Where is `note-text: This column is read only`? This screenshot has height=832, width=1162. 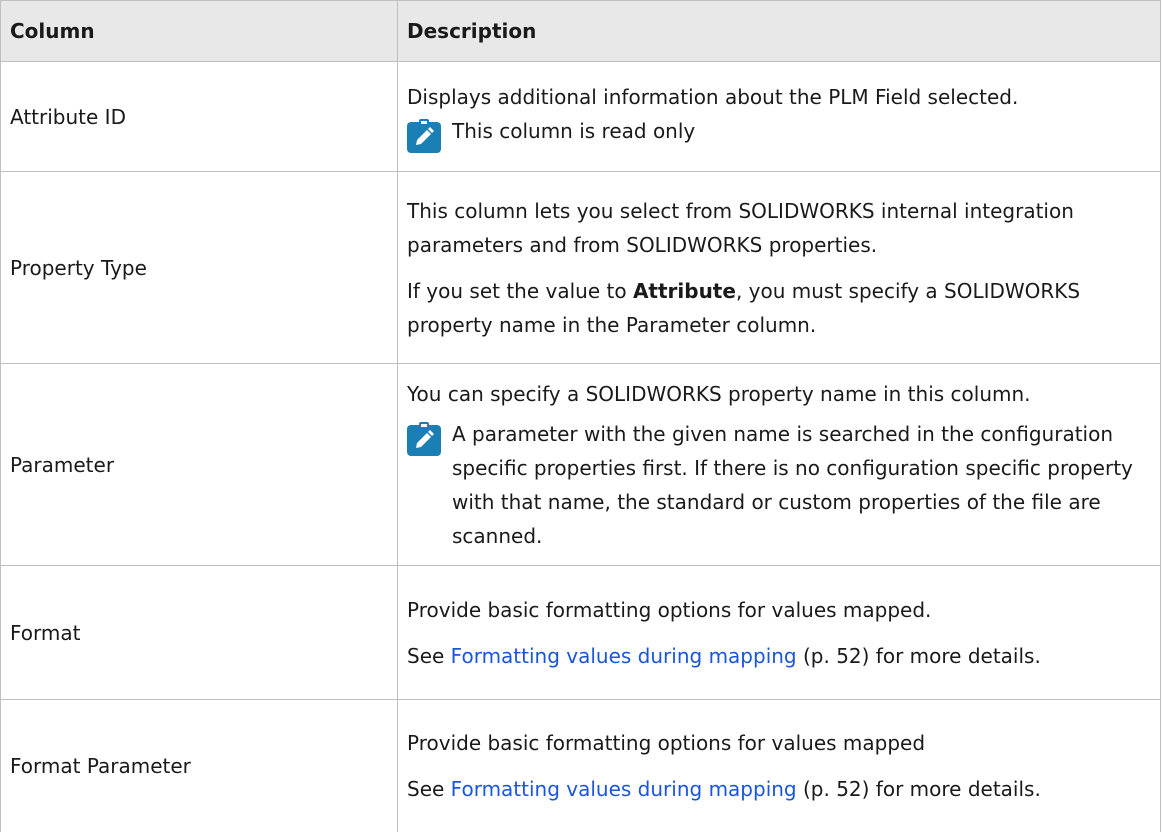
note-text: This column is read only is located at coordinates (574, 131).